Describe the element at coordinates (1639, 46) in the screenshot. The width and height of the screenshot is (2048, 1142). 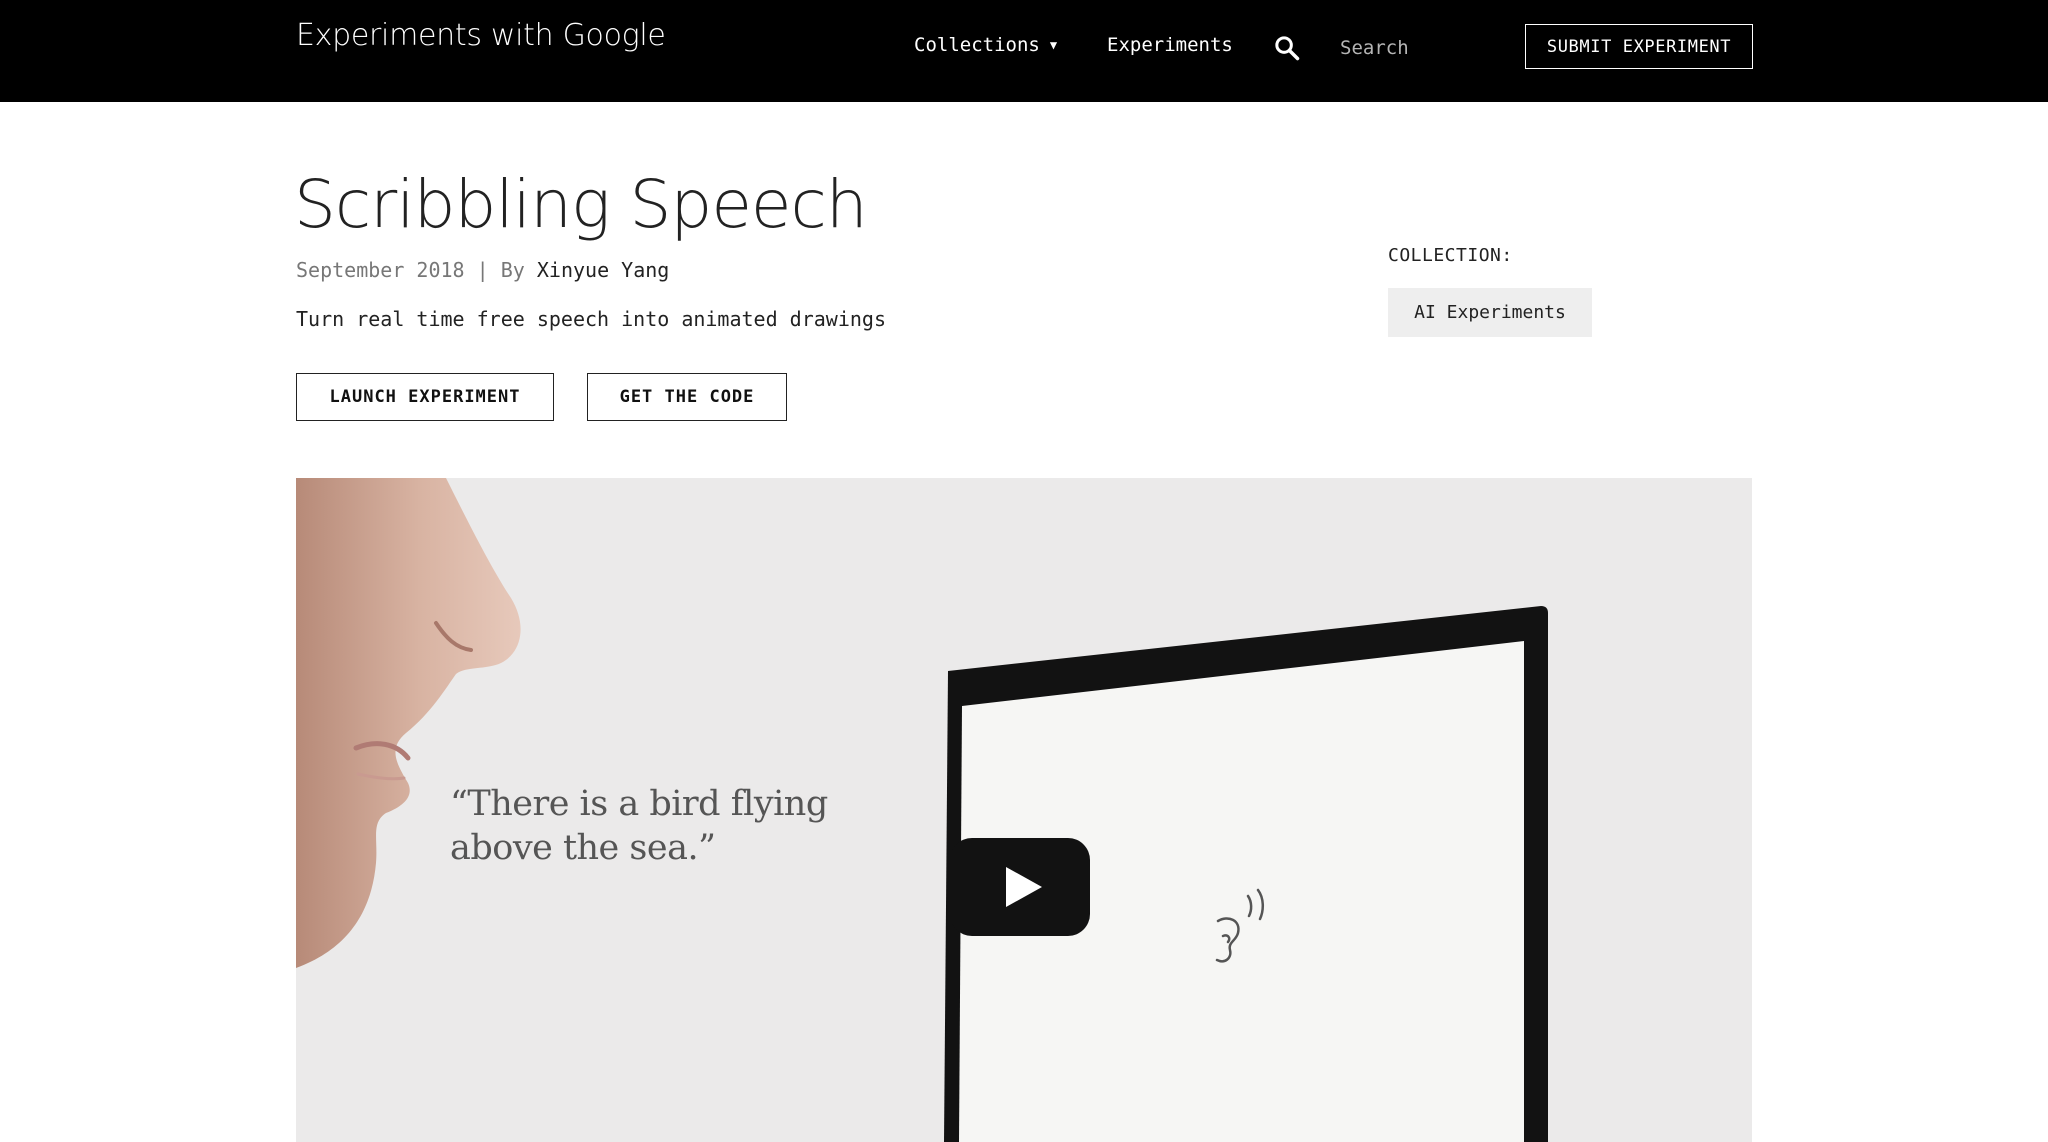
I see `submit-experiment-button: SUBMIT EXPERIMENT` at that location.